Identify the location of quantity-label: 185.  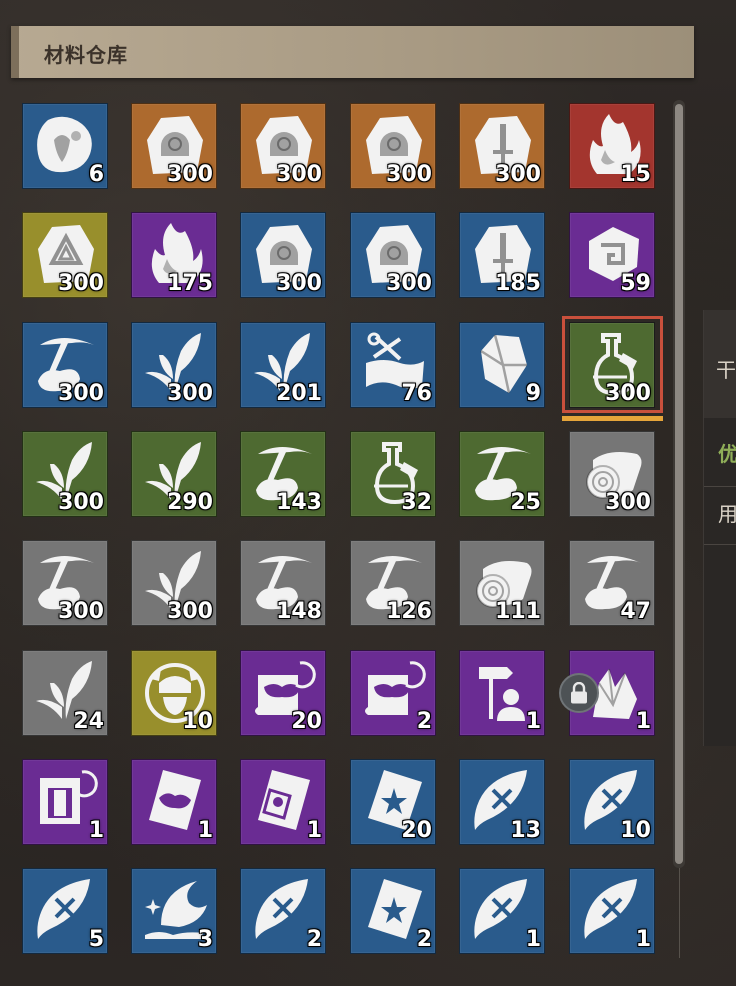
(518, 283).